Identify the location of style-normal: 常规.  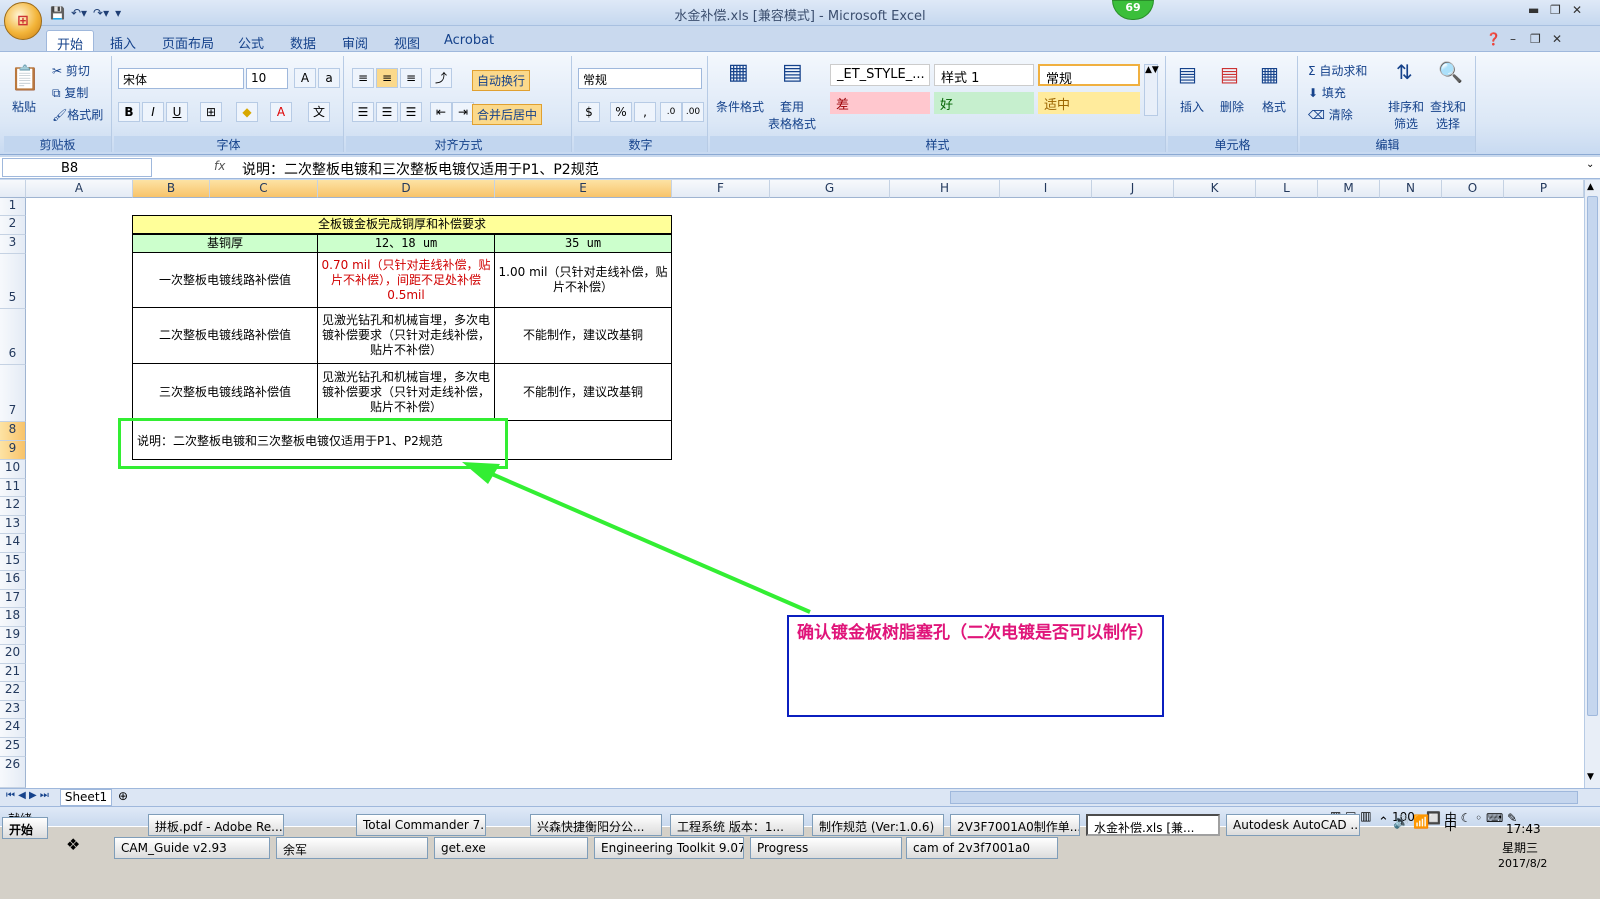
(1089, 75).